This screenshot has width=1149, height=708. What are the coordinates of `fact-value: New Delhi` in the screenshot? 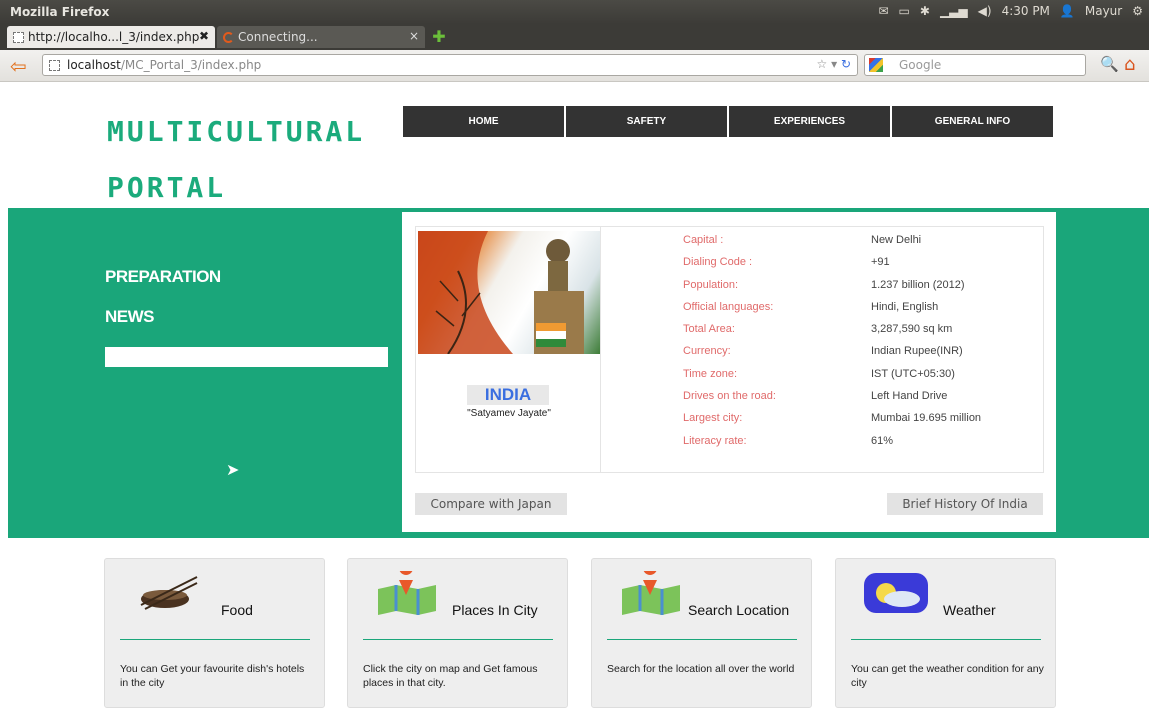 It's located at (896, 240).